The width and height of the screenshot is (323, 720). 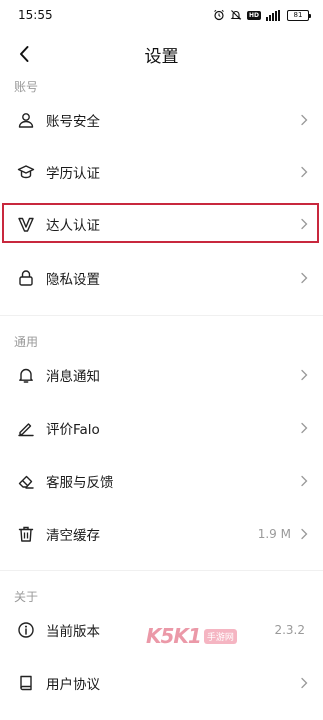 What do you see at coordinates (26, 87) in the screenshot?
I see `section-header-account: 账号` at bounding box center [26, 87].